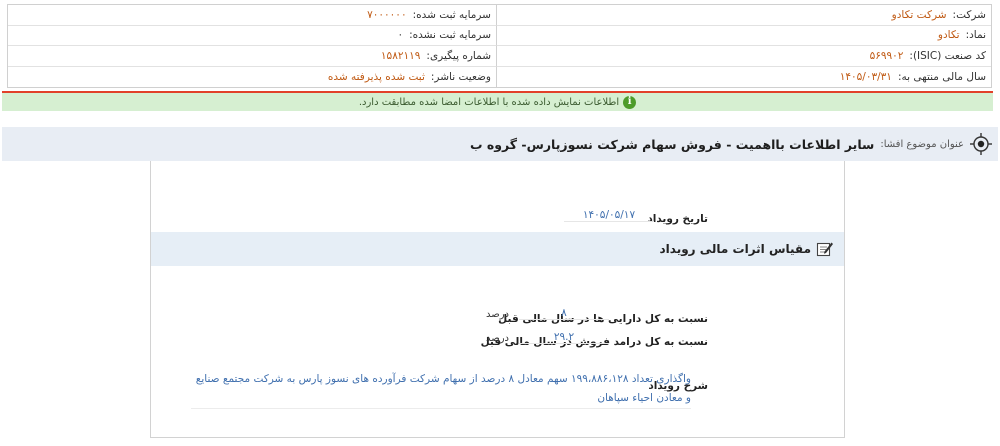 This screenshot has height=446, width=1000. Describe the element at coordinates (630, 102) in the screenshot. I see `info-icon: i` at that location.